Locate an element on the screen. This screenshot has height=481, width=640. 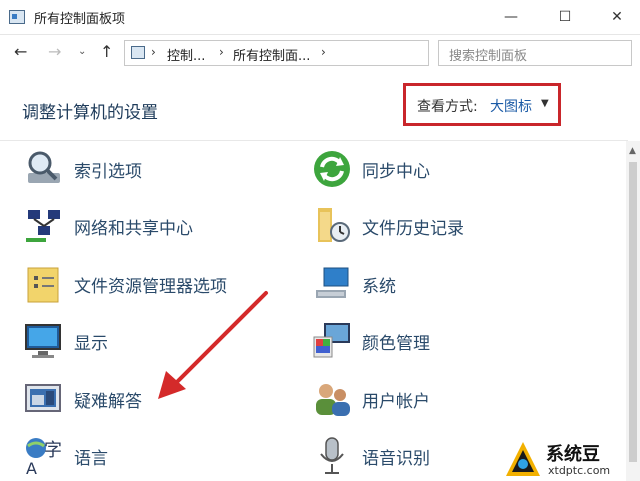
watermark-title: 系统豆 is located at coordinates (573, 454).